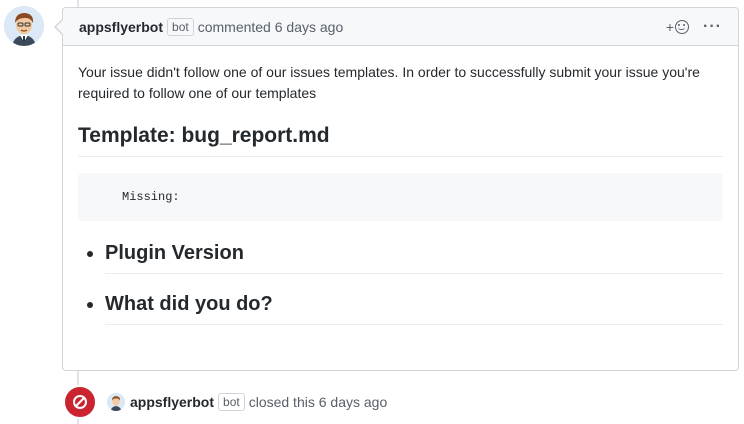  Describe the element at coordinates (59, 27) in the screenshot. I see `comment-caret-inner` at that location.